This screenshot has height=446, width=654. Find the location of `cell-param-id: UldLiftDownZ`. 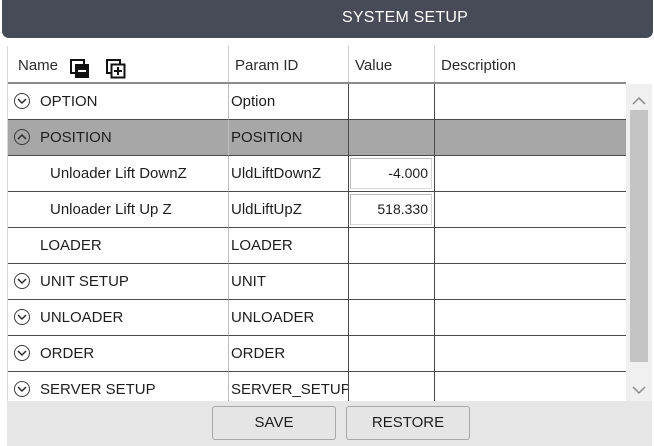

cell-param-id: UldLiftDownZ is located at coordinates (289, 174).